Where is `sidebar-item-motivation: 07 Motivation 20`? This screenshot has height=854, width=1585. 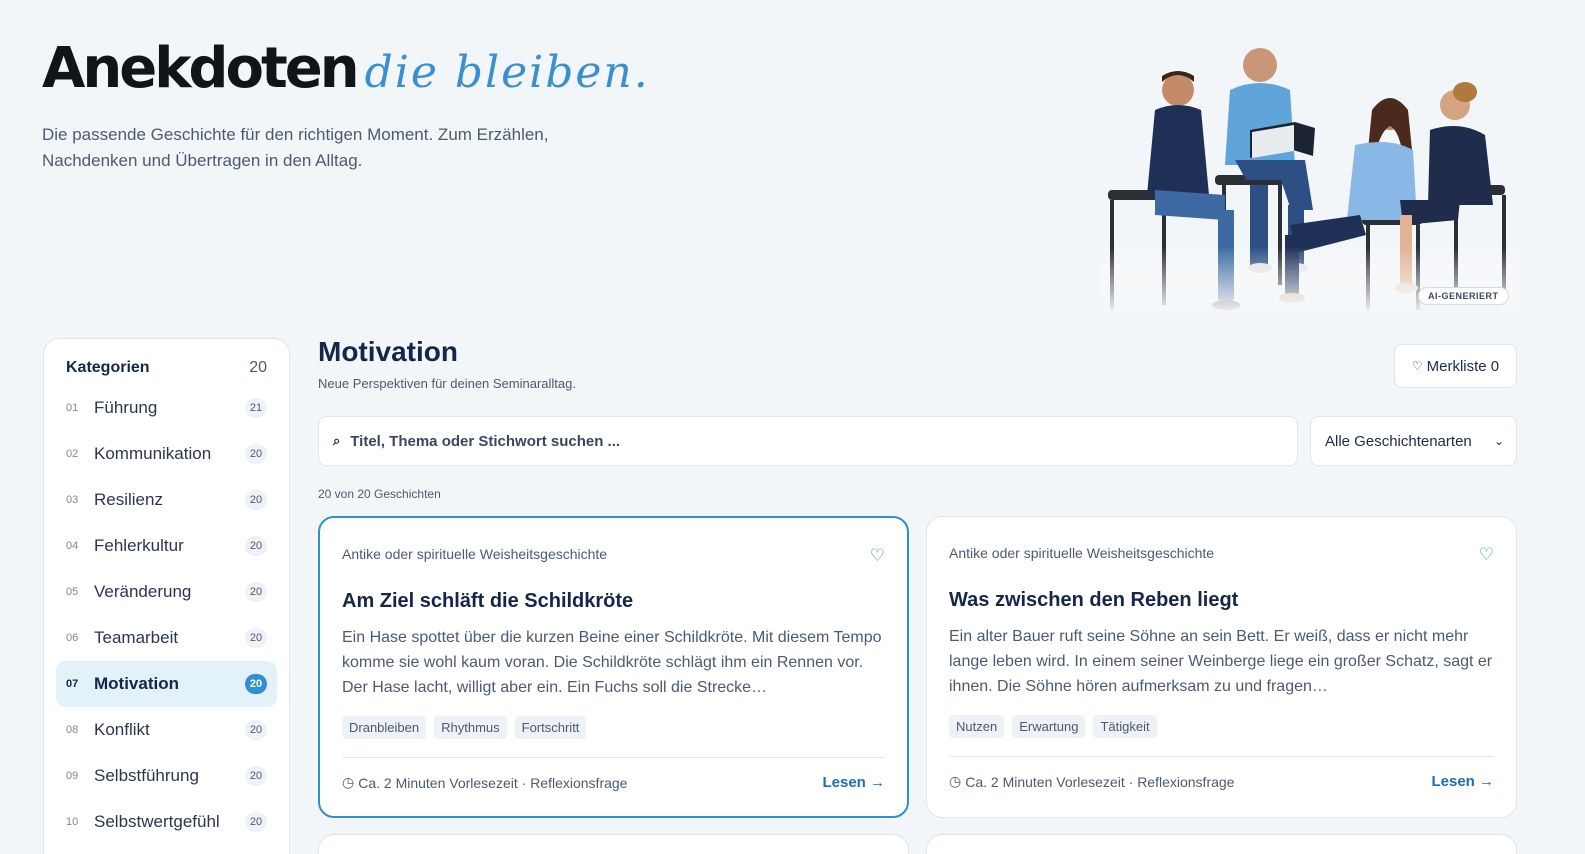
sidebar-item-motivation: 07 Motivation 20 is located at coordinates (166, 684).